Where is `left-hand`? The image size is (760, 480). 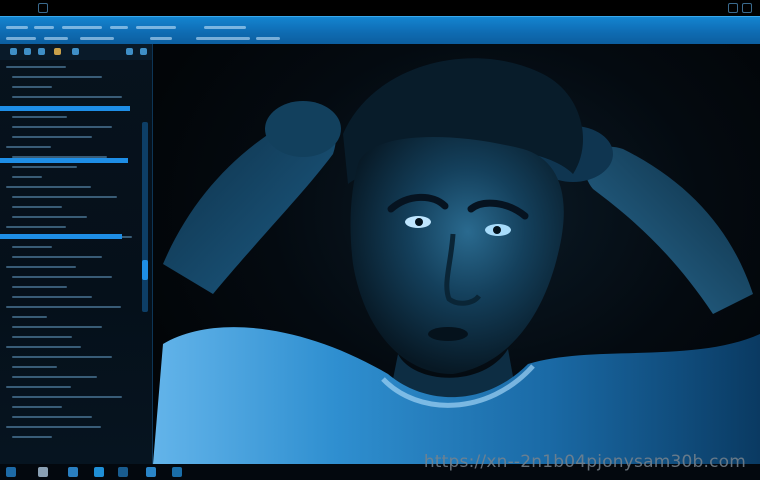 left-hand is located at coordinates (303, 129).